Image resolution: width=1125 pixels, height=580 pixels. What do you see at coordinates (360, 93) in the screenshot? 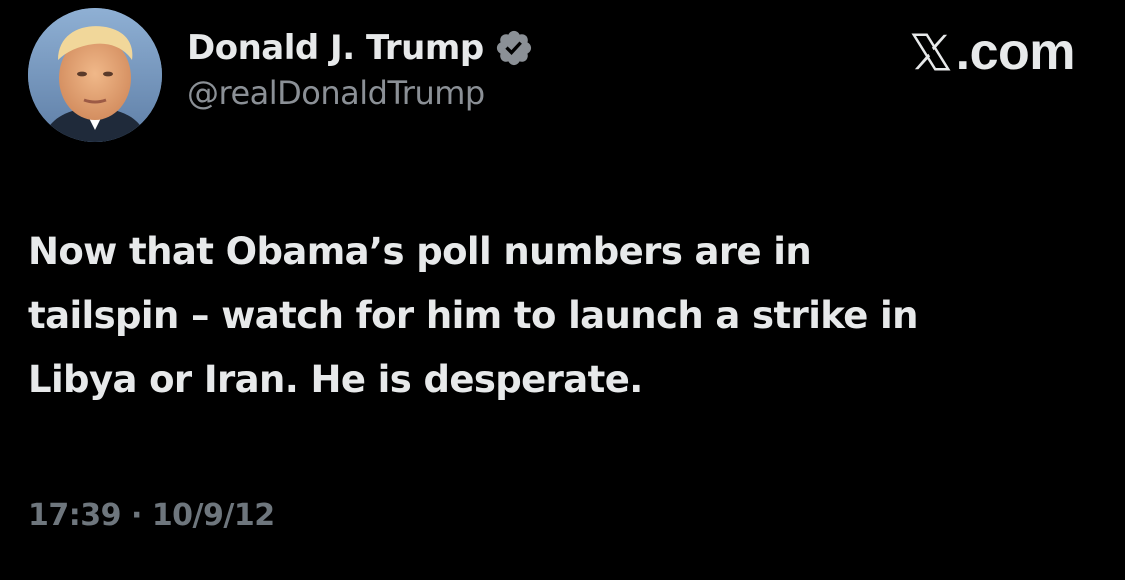
I see `author-handle: @realDonaldTrump` at bounding box center [360, 93].